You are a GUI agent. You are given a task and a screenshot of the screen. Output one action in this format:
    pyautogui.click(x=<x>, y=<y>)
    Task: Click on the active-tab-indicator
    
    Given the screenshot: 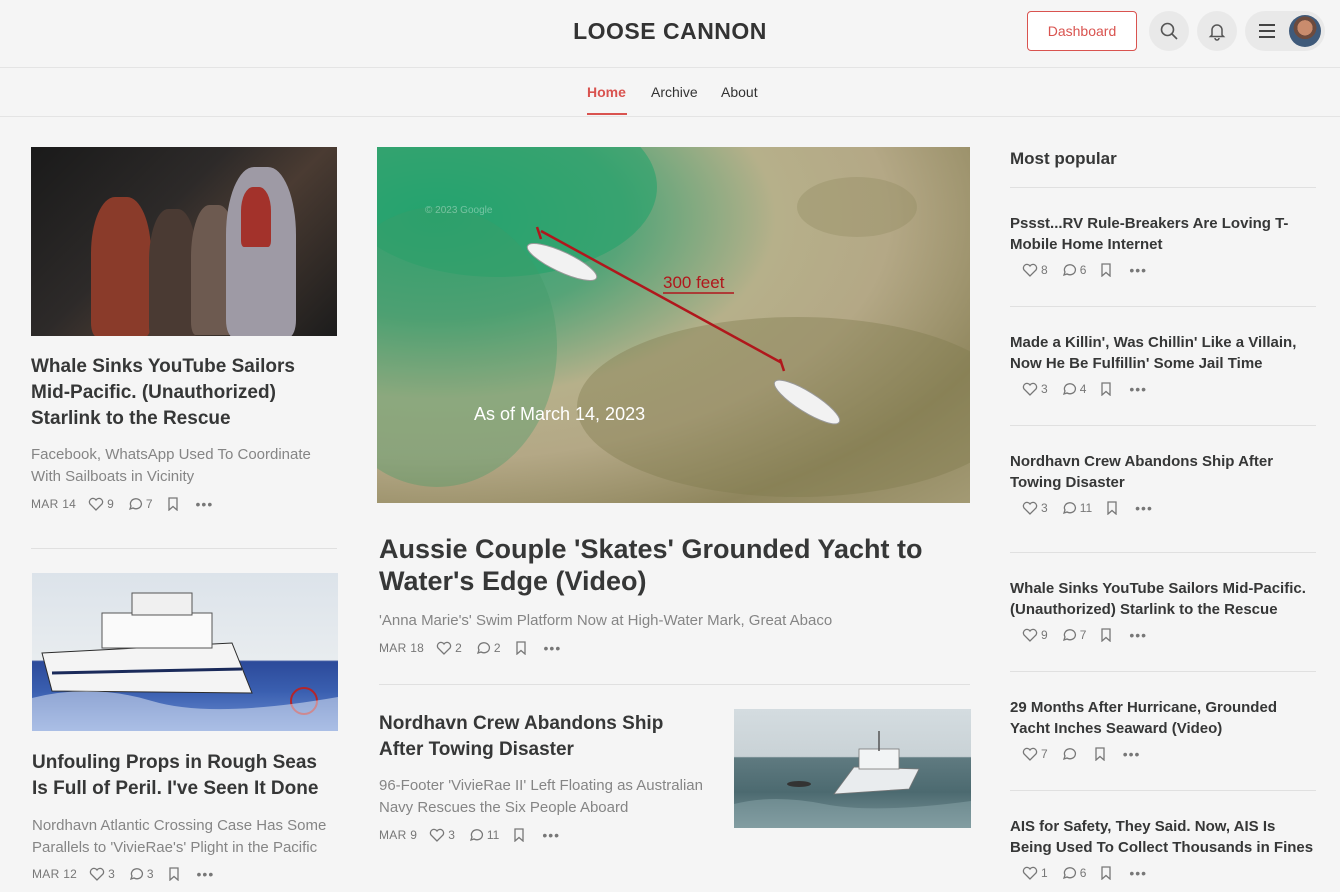 What is the action you would take?
    pyautogui.click(x=607, y=114)
    